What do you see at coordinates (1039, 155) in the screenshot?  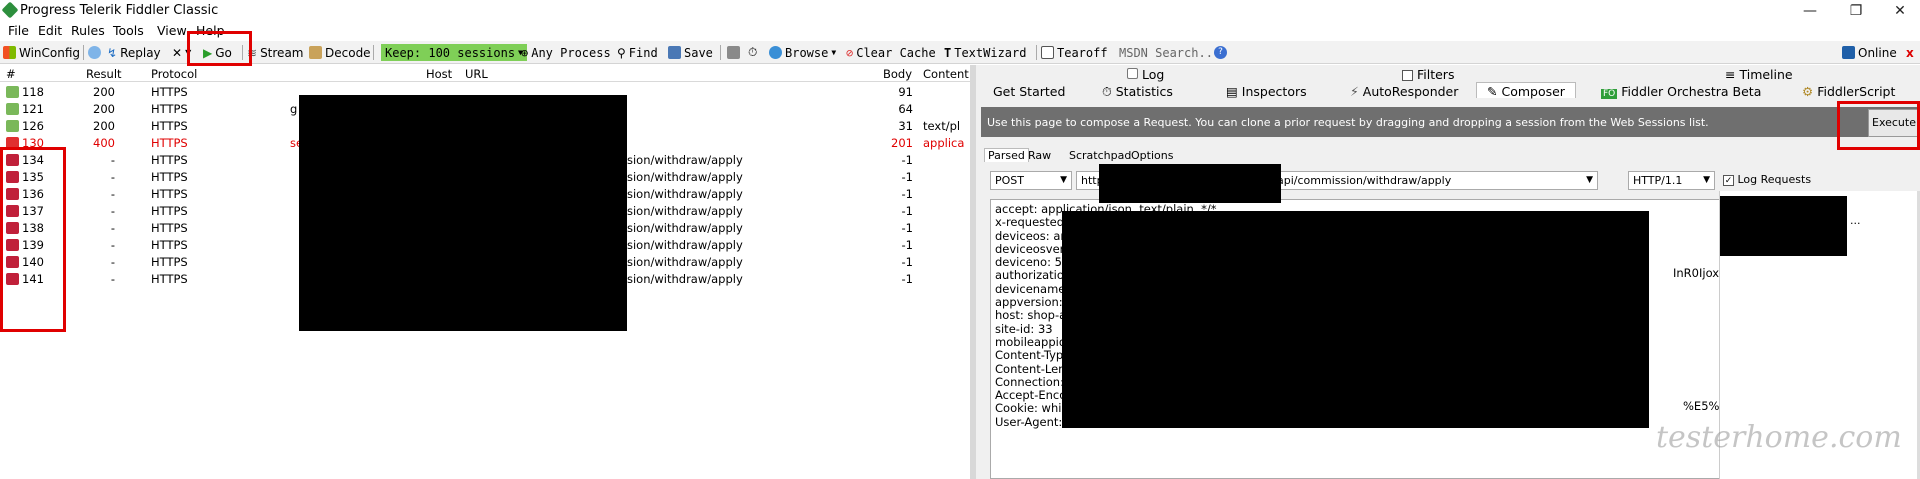 I see `subtab-raw: Raw` at bounding box center [1039, 155].